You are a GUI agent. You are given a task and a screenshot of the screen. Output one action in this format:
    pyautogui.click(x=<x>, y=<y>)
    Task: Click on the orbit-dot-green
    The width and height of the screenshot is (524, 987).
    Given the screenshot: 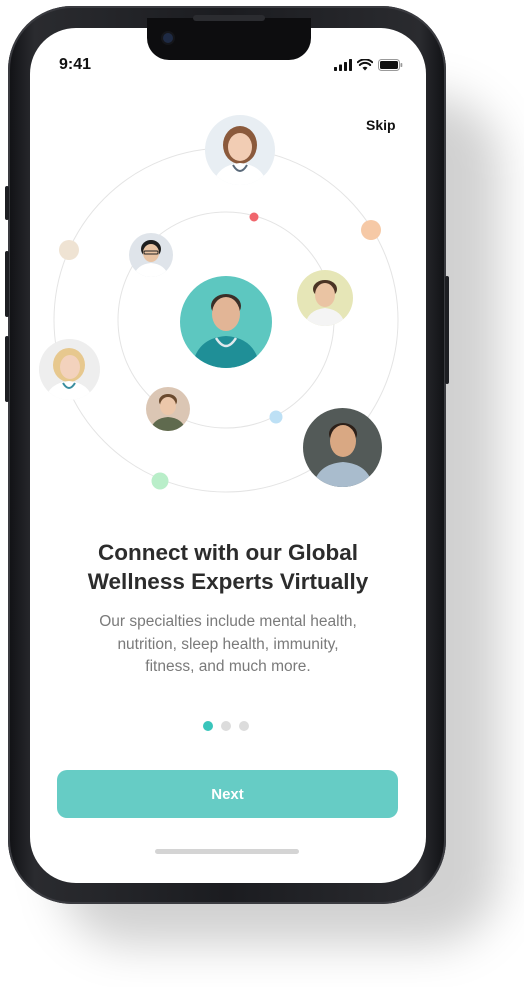 What is the action you would take?
    pyautogui.click(x=160, y=481)
    